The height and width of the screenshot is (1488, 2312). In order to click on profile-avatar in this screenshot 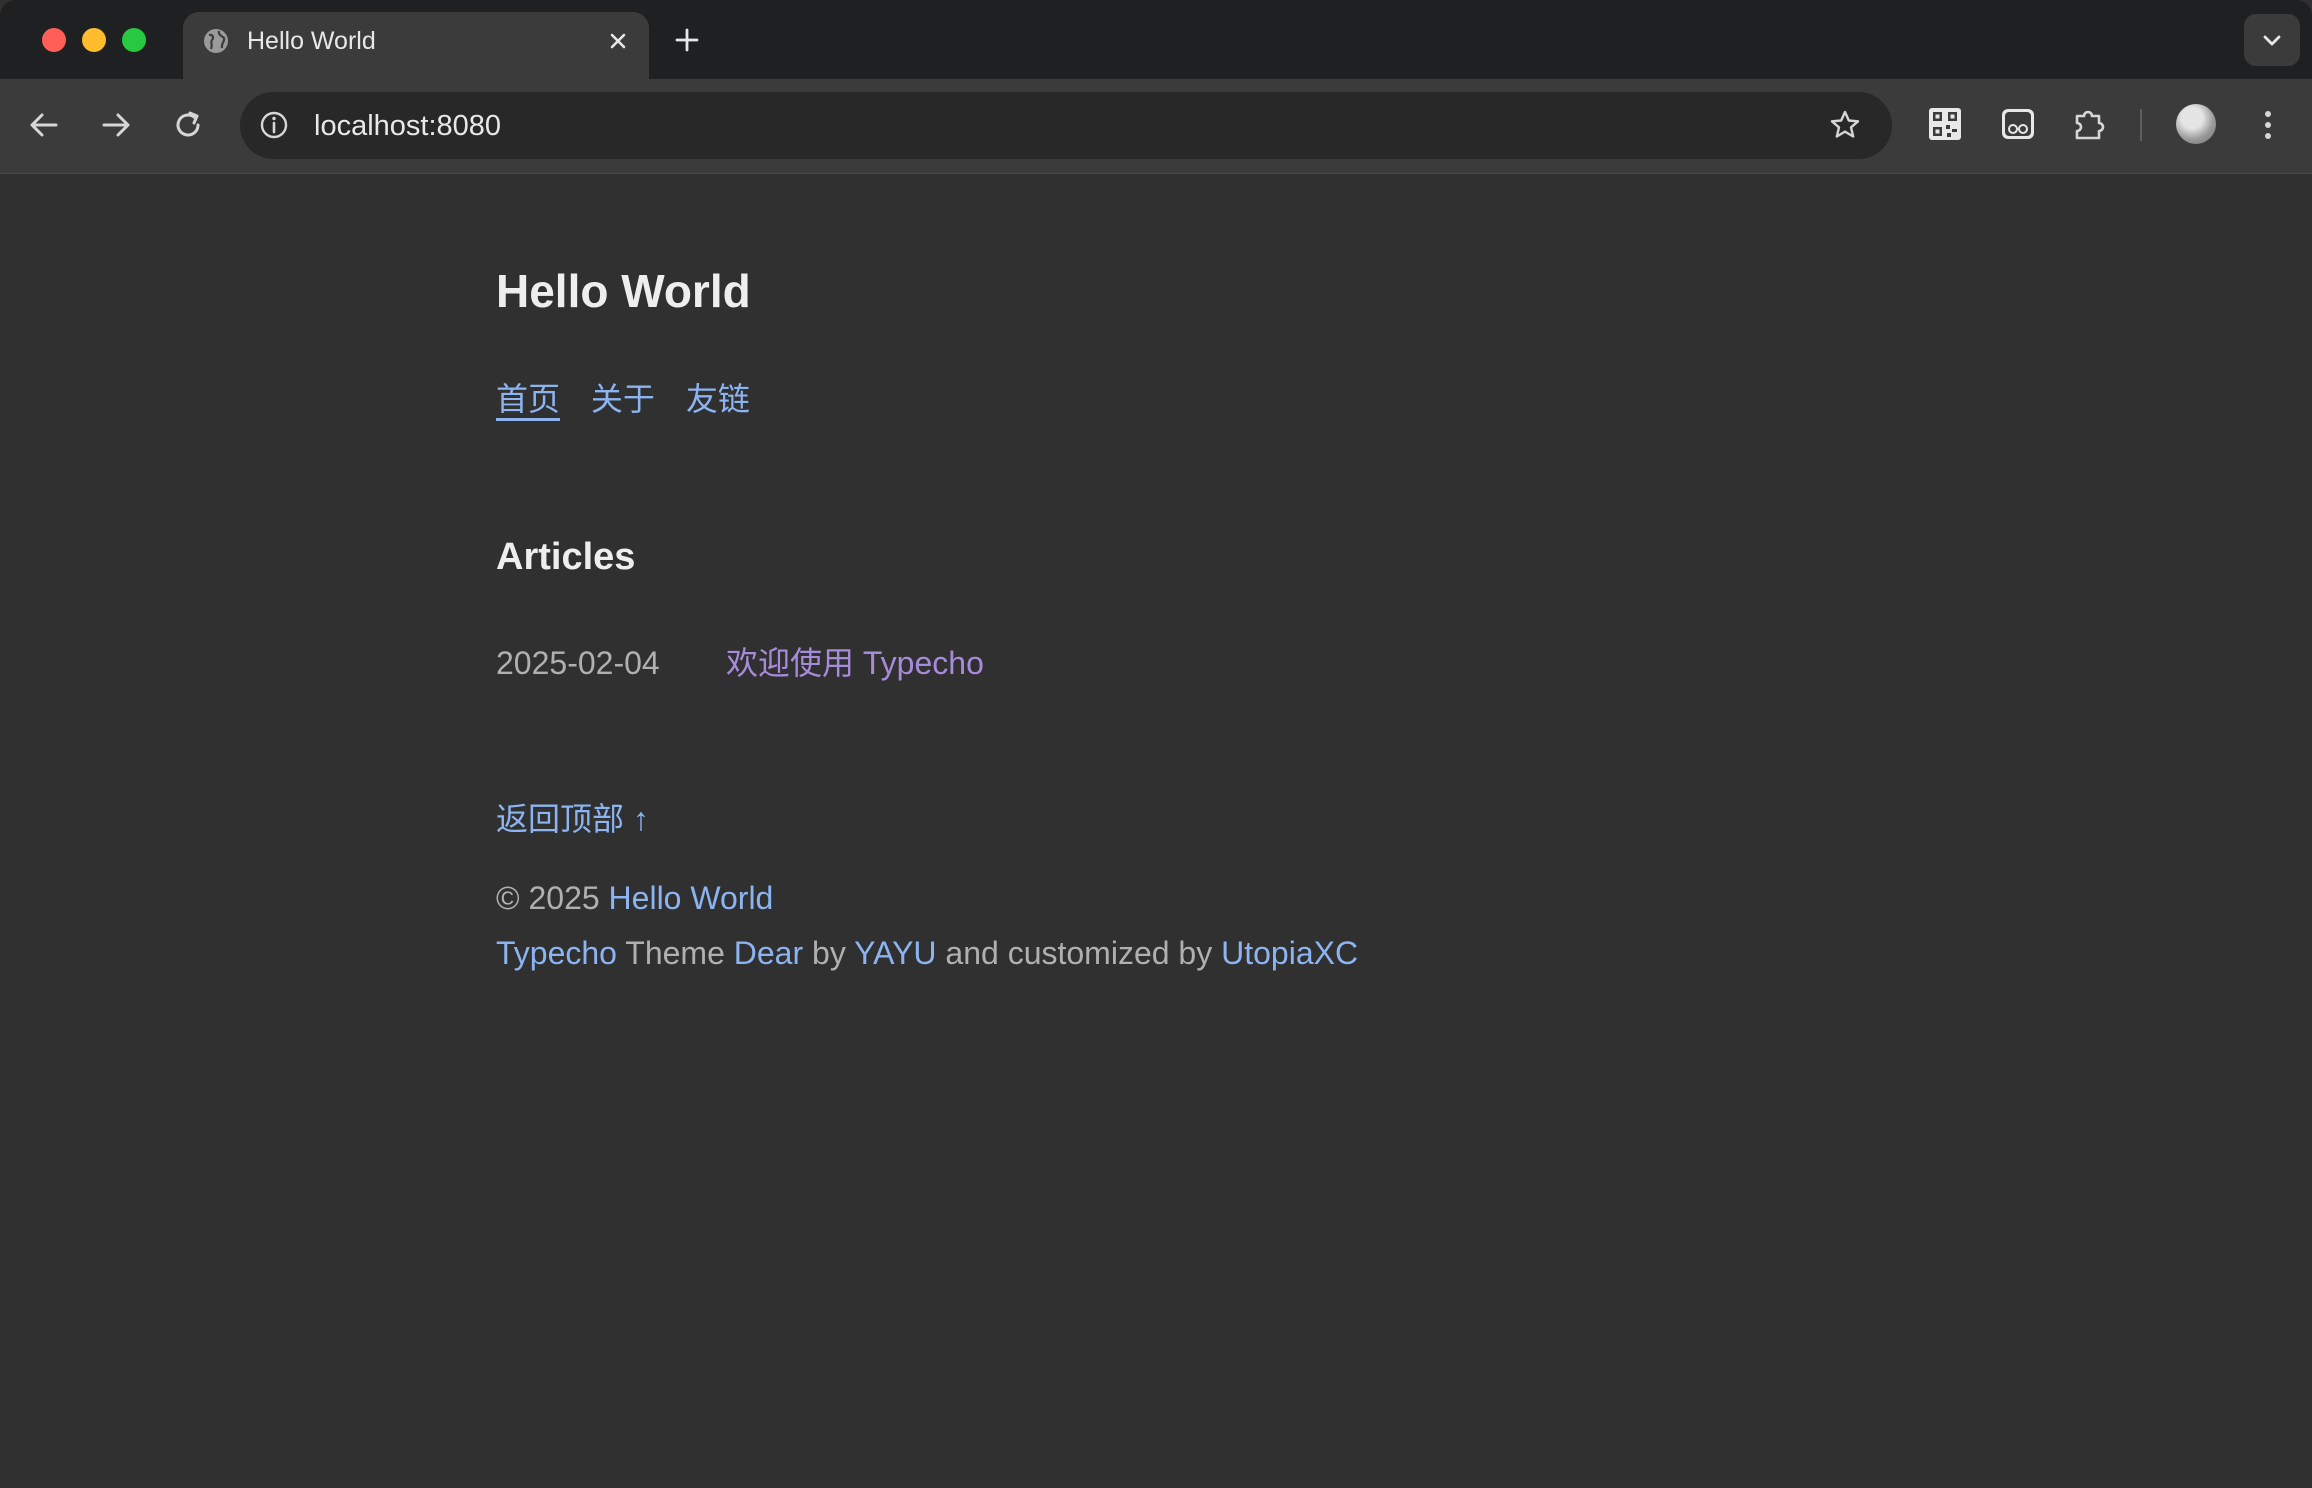, I will do `click(2196, 124)`.